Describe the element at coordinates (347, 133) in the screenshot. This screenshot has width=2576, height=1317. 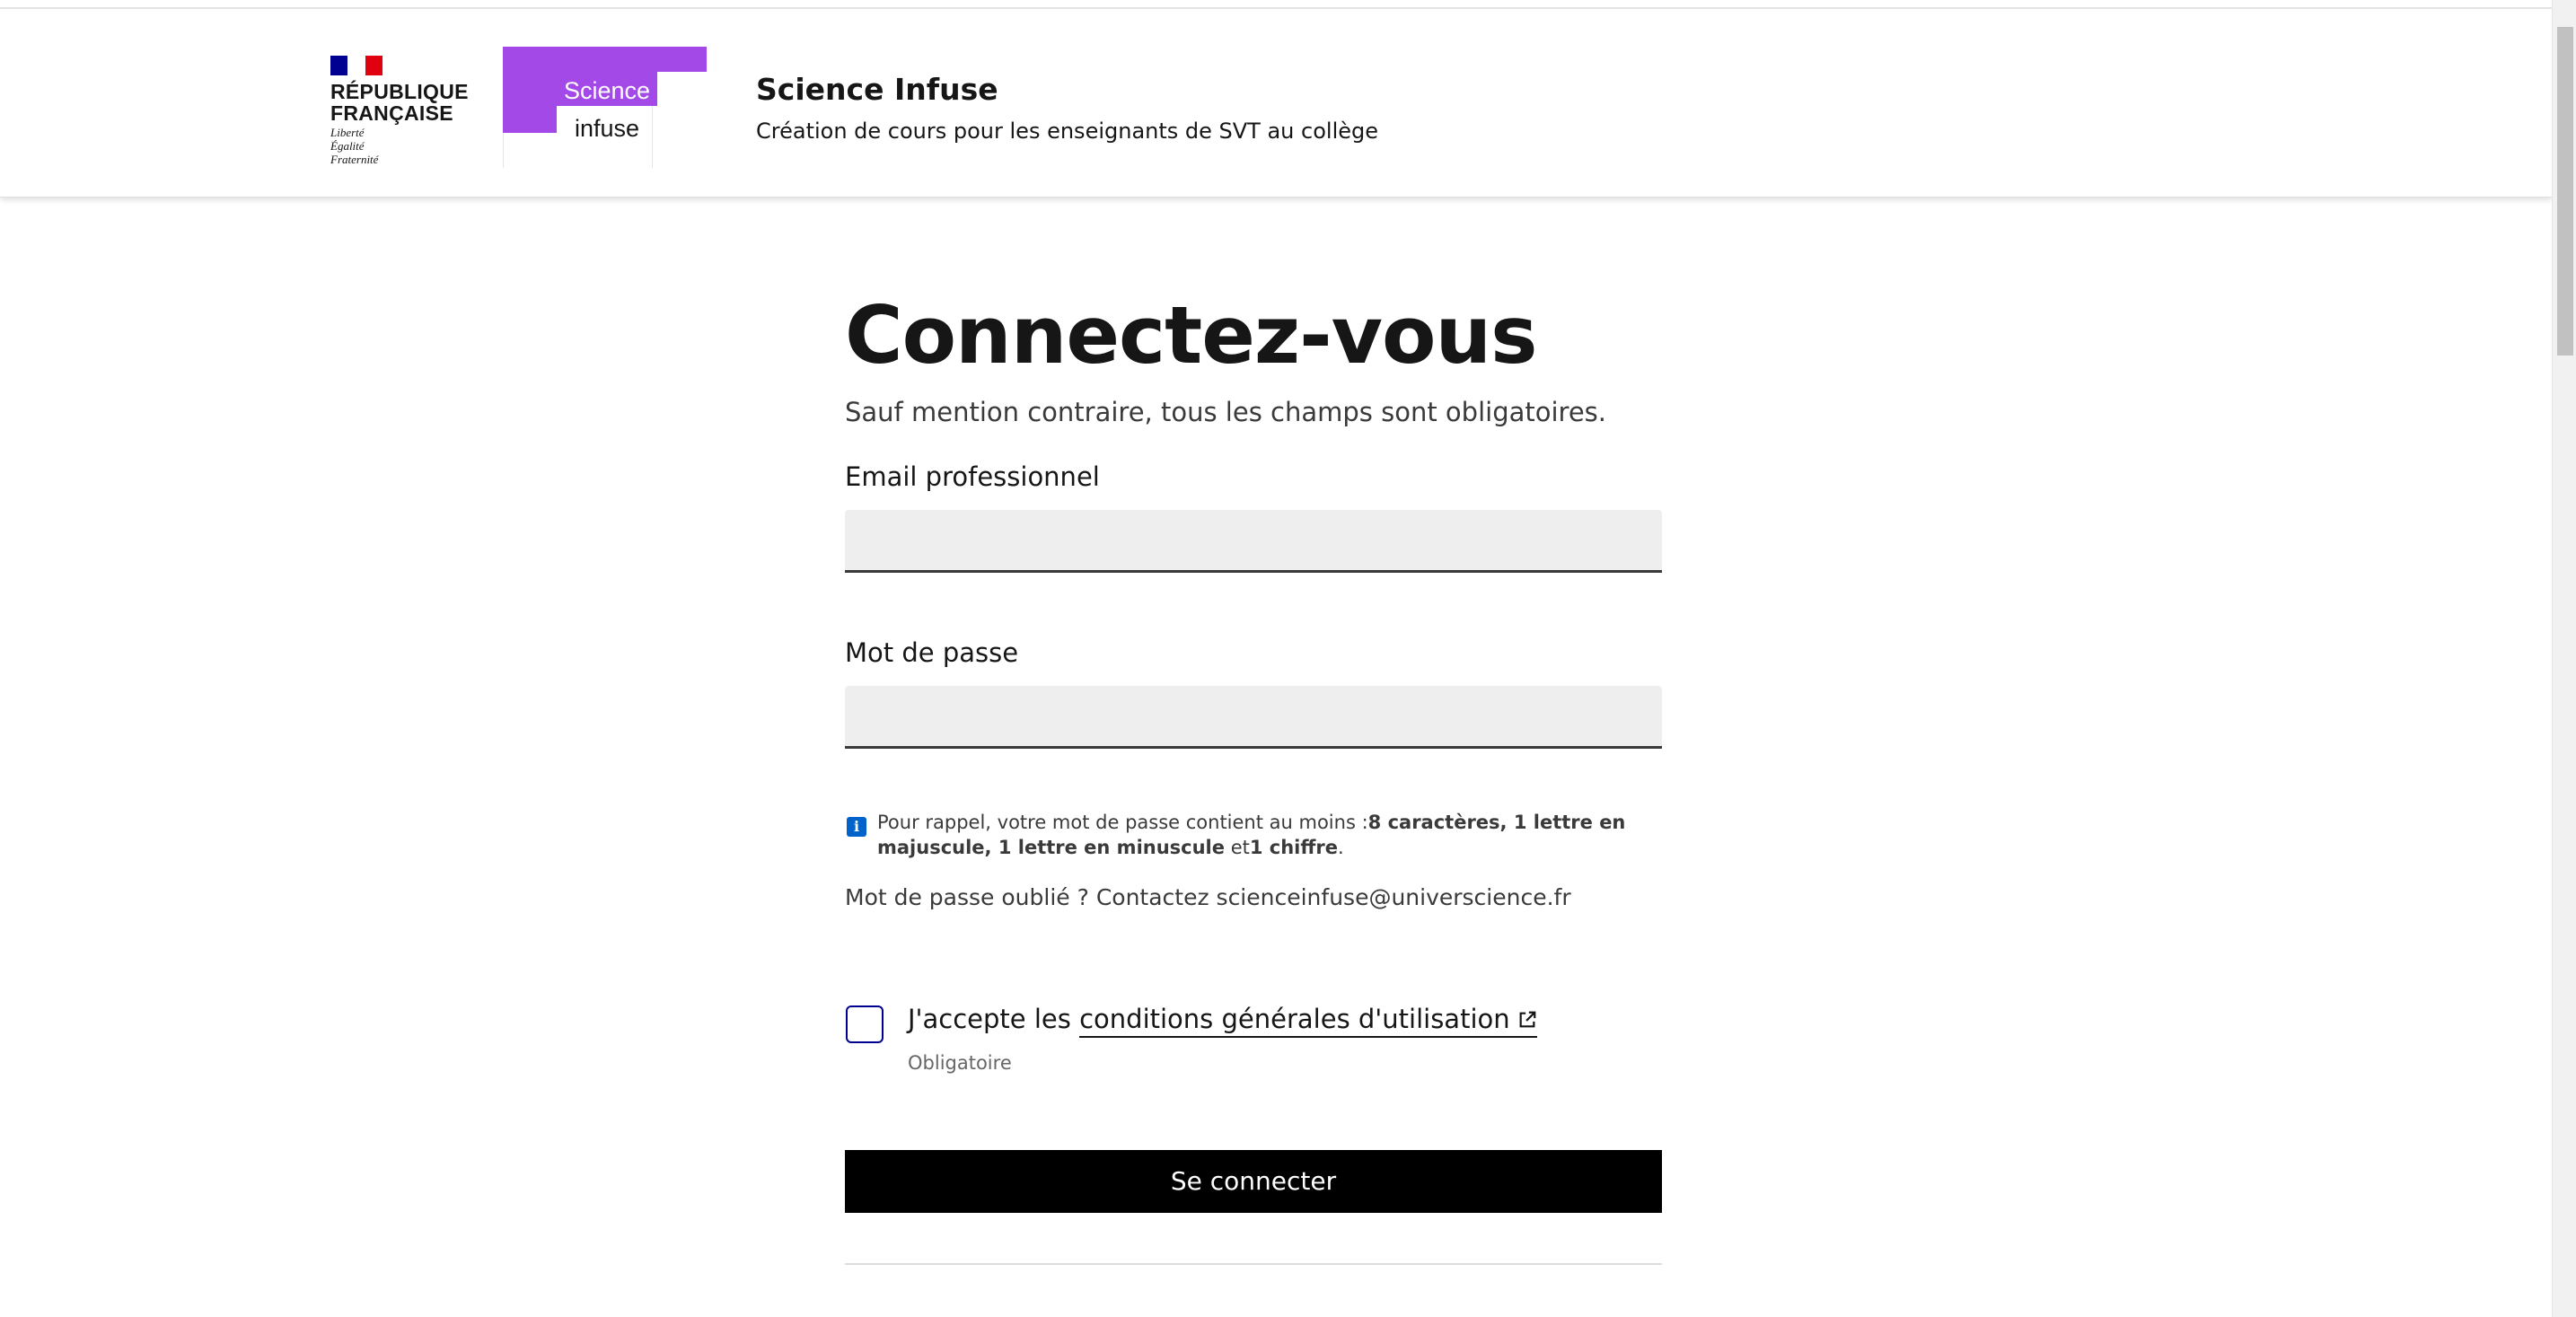
I see `motto-liberte: Liberté` at that location.